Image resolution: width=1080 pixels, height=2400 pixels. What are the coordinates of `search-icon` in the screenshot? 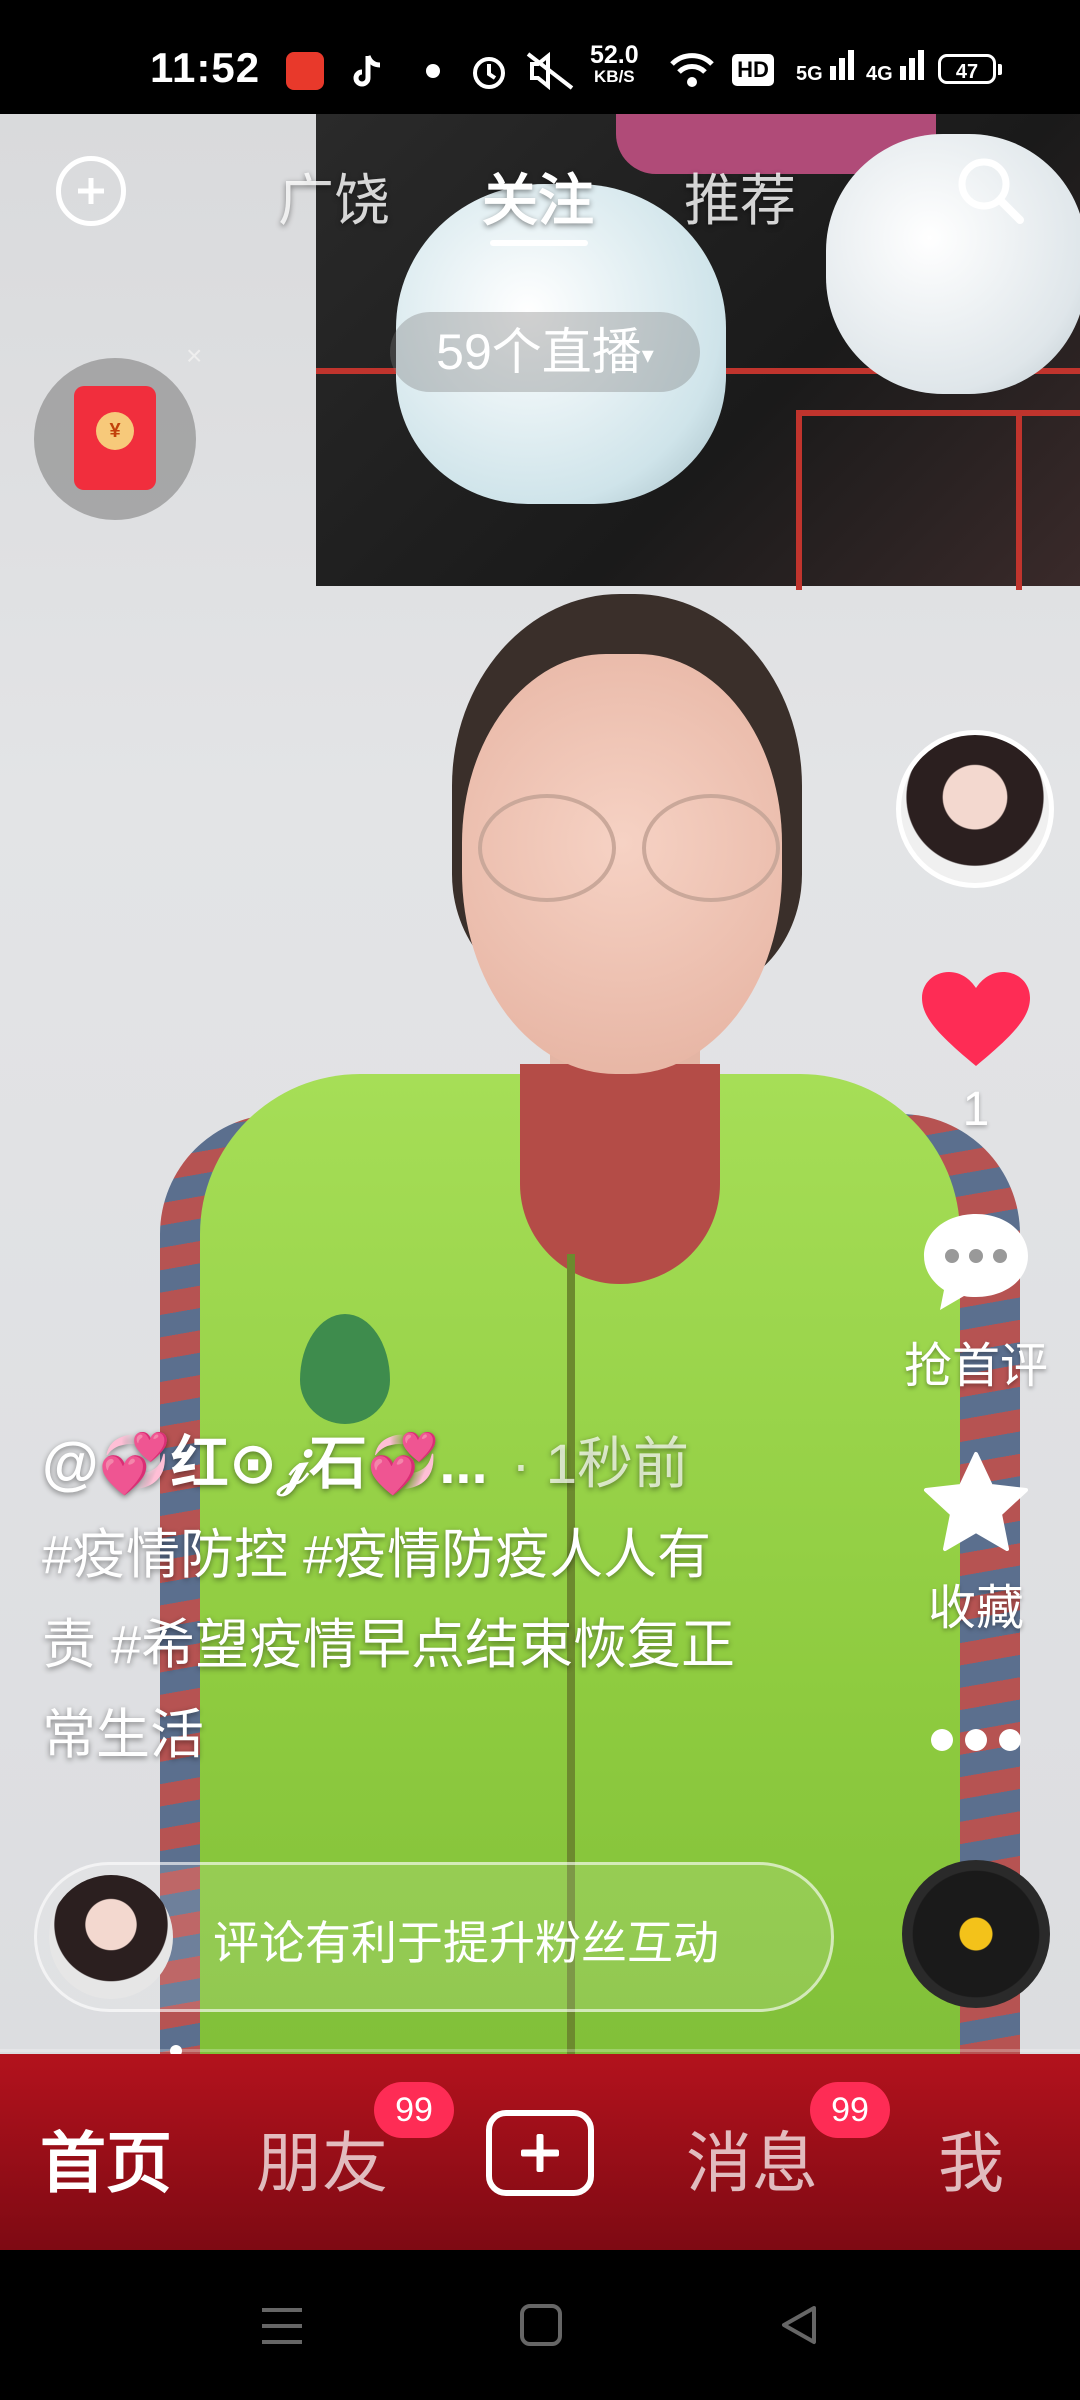 It's located at (990, 190).